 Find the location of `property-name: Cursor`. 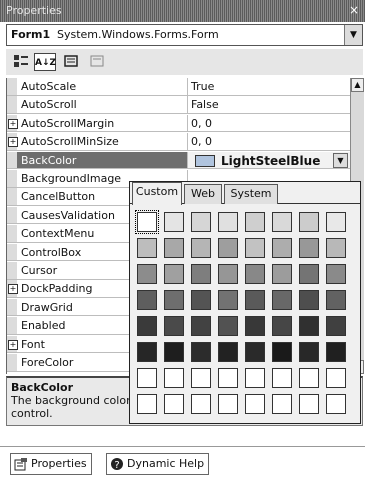

property-name: Cursor is located at coordinates (39, 270).